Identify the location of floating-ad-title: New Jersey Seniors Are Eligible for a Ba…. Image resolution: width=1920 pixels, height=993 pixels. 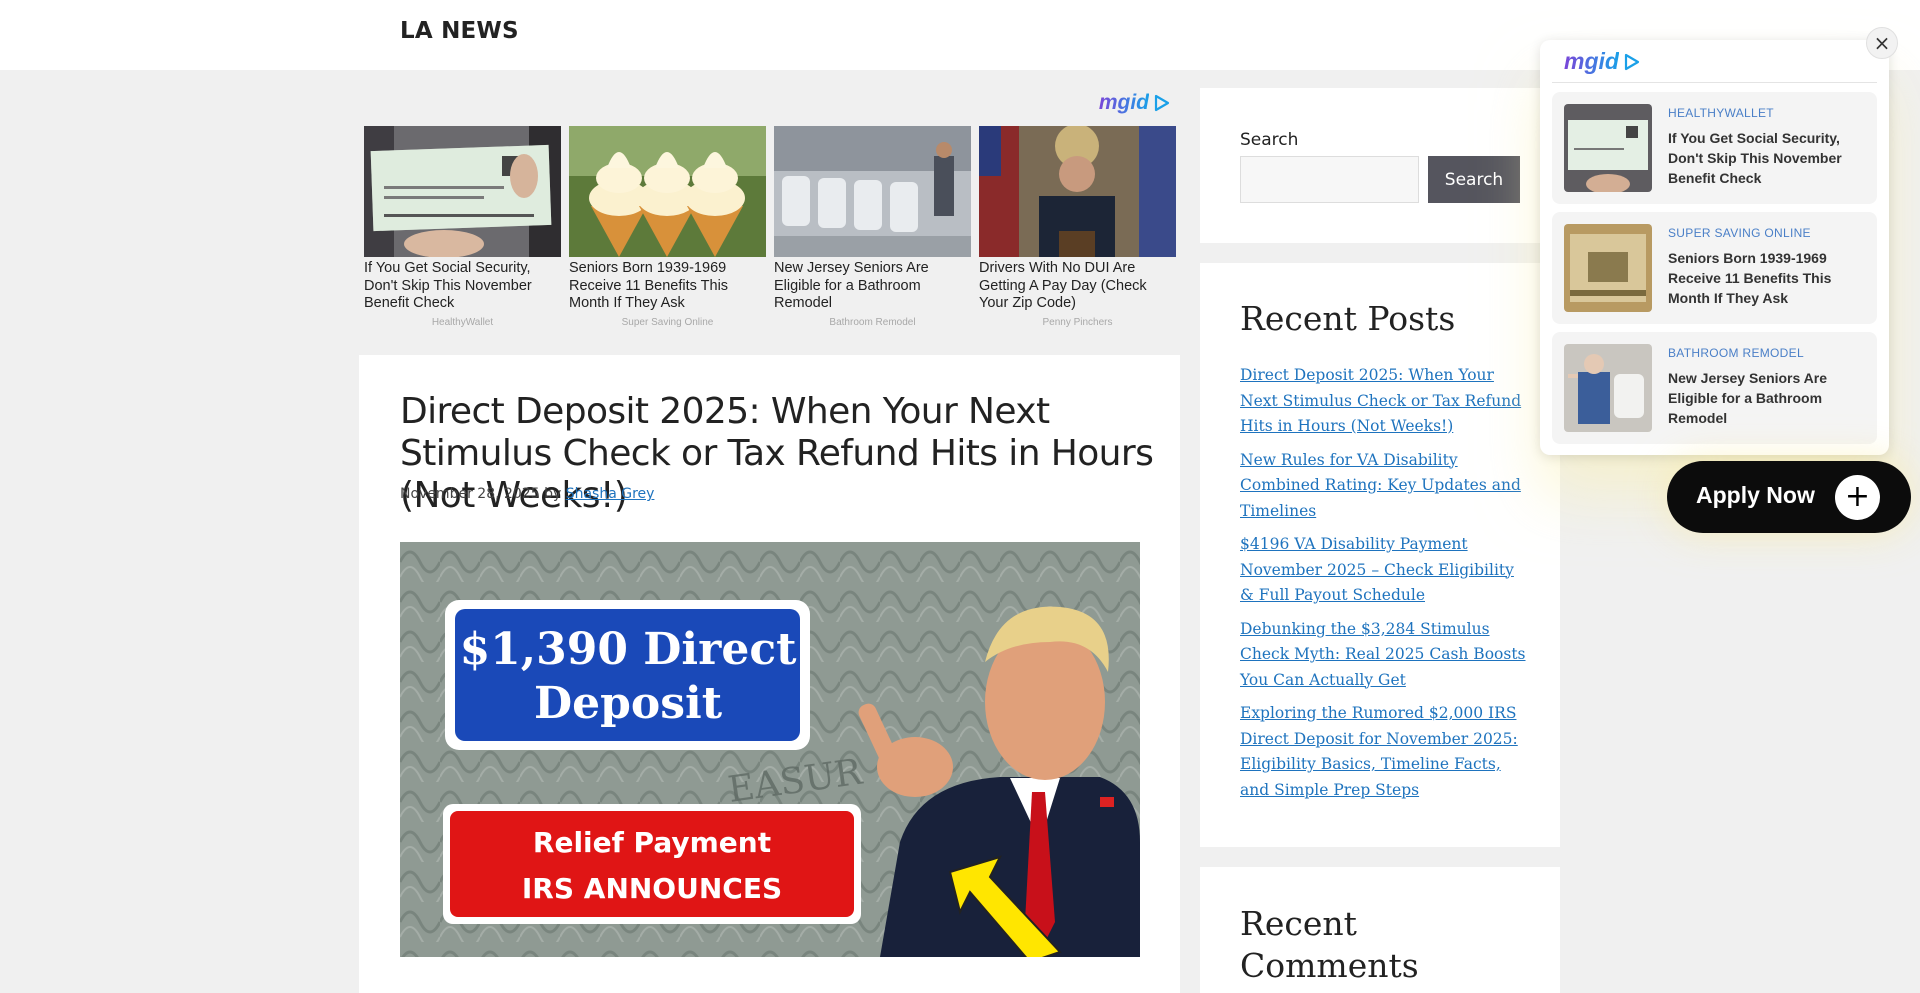
(1748, 398).